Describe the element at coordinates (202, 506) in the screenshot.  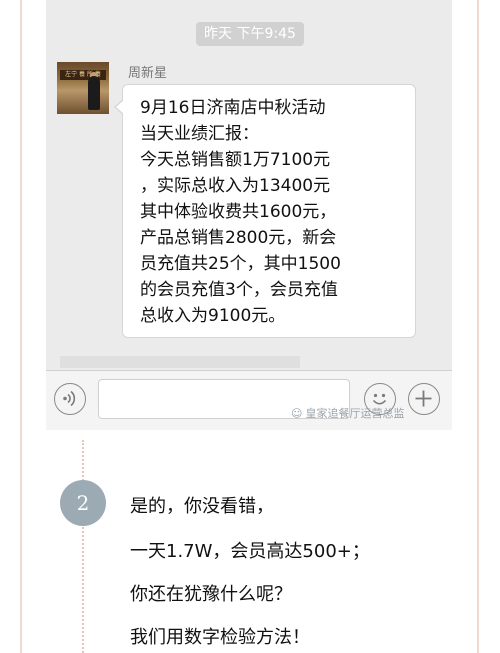
I see `article-line: 是的，你没看错，` at that location.